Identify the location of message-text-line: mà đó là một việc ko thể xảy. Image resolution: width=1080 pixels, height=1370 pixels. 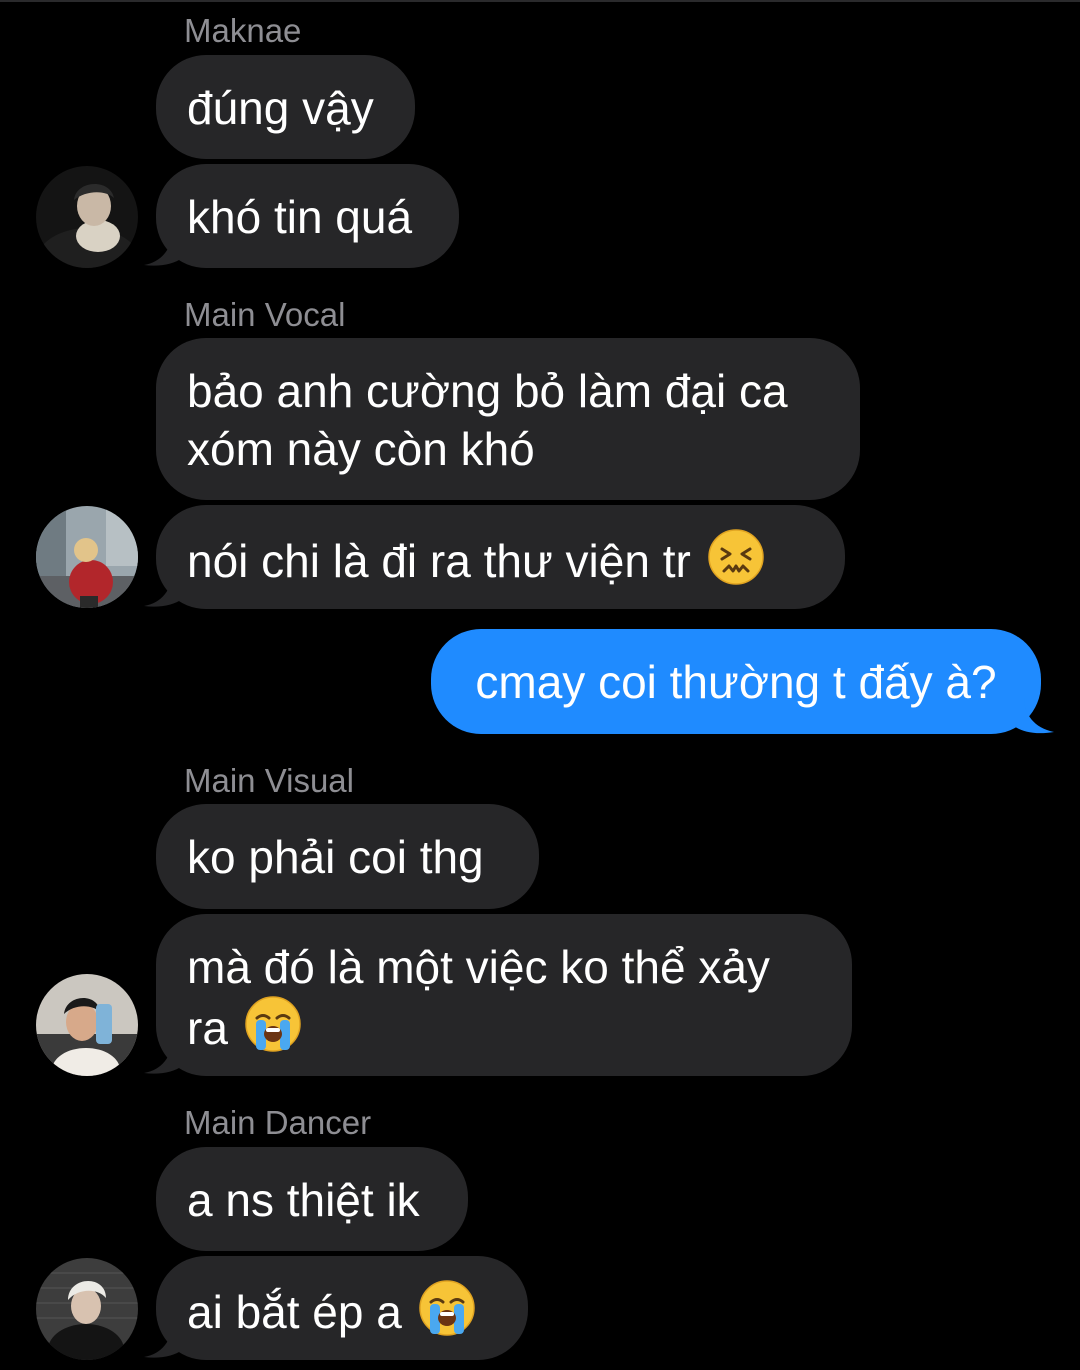
(478, 967).